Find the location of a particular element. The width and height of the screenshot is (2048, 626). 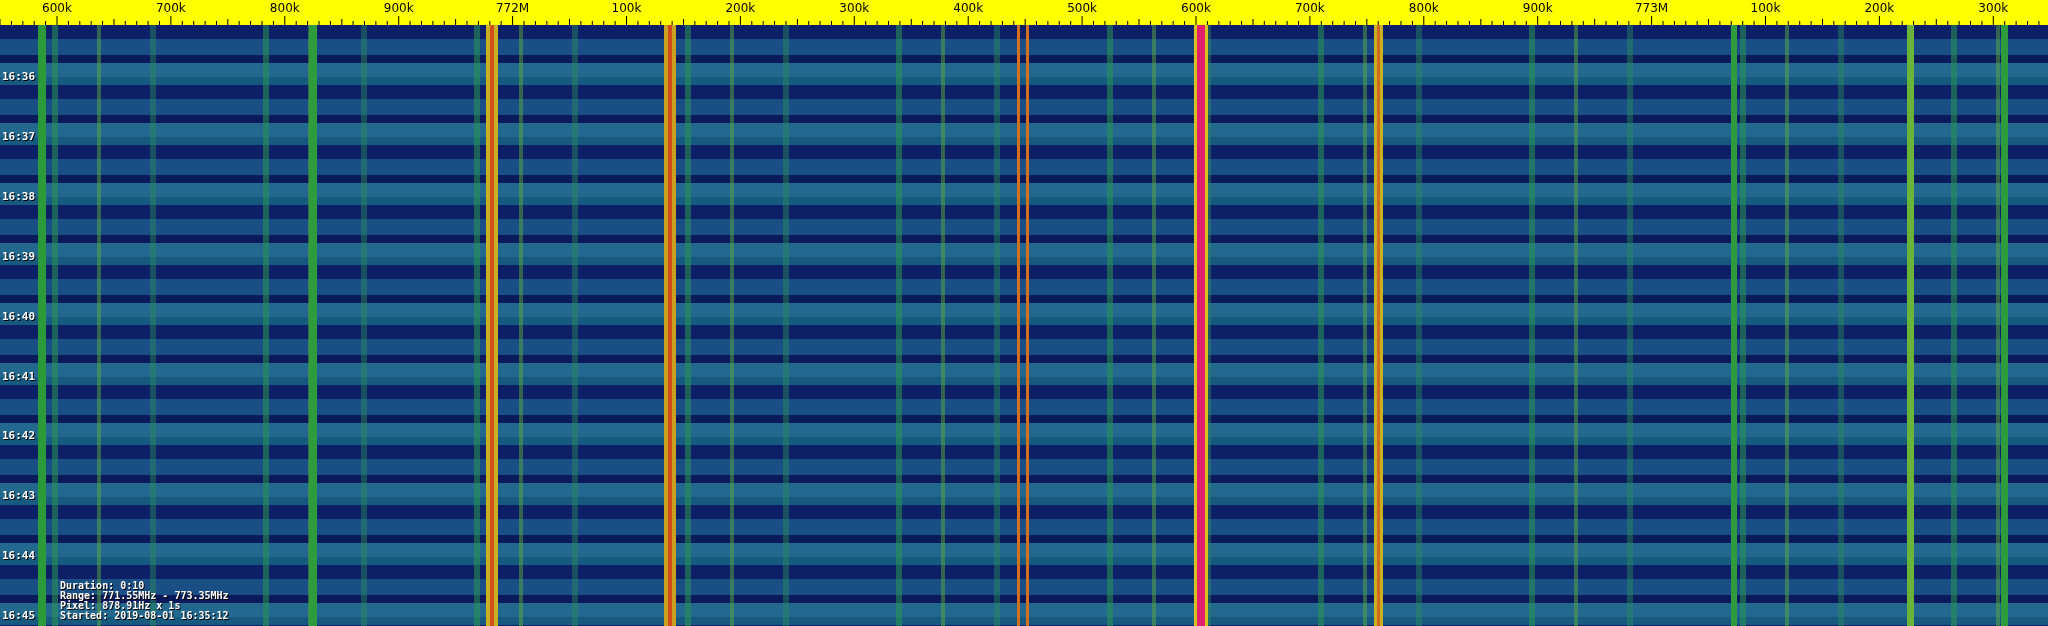

frequency-label: 500k is located at coordinates (1082, 8).